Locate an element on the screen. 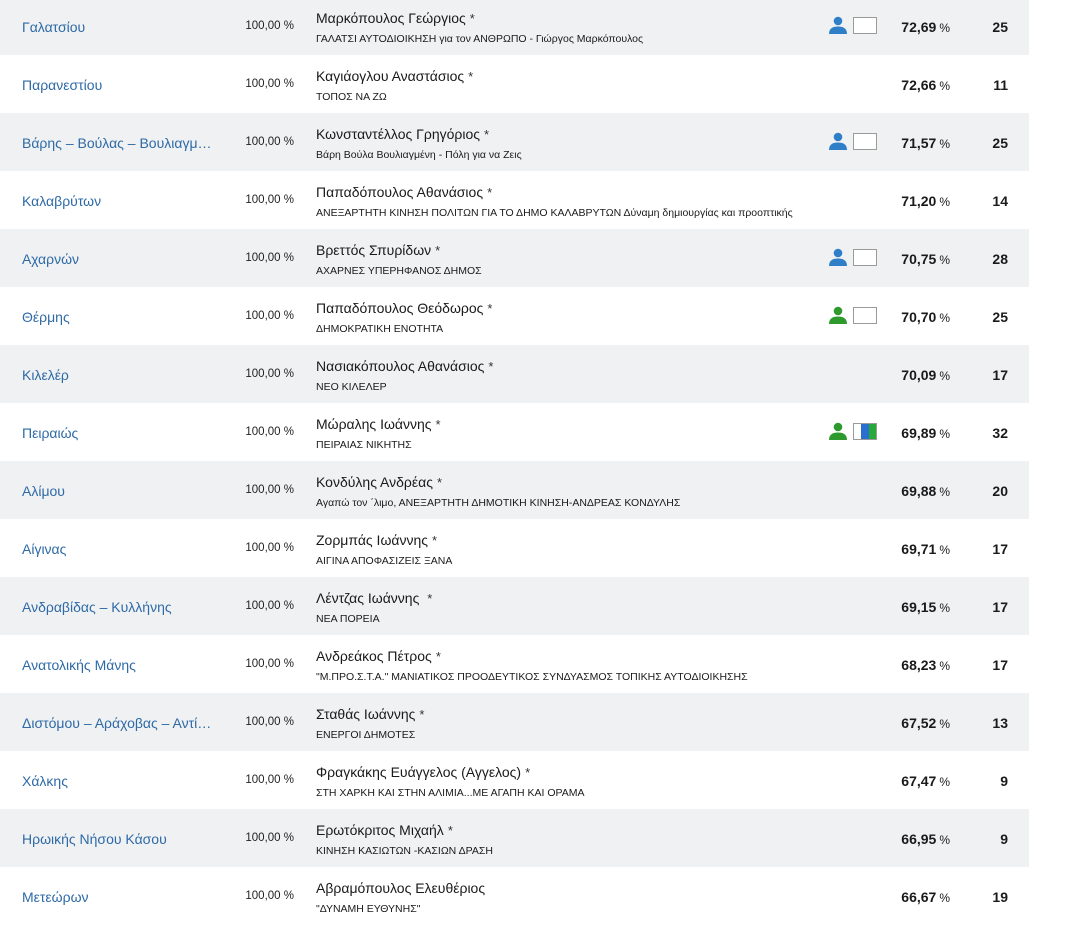  municipality-link: Ανατολικής Μάνης is located at coordinates (118, 665).